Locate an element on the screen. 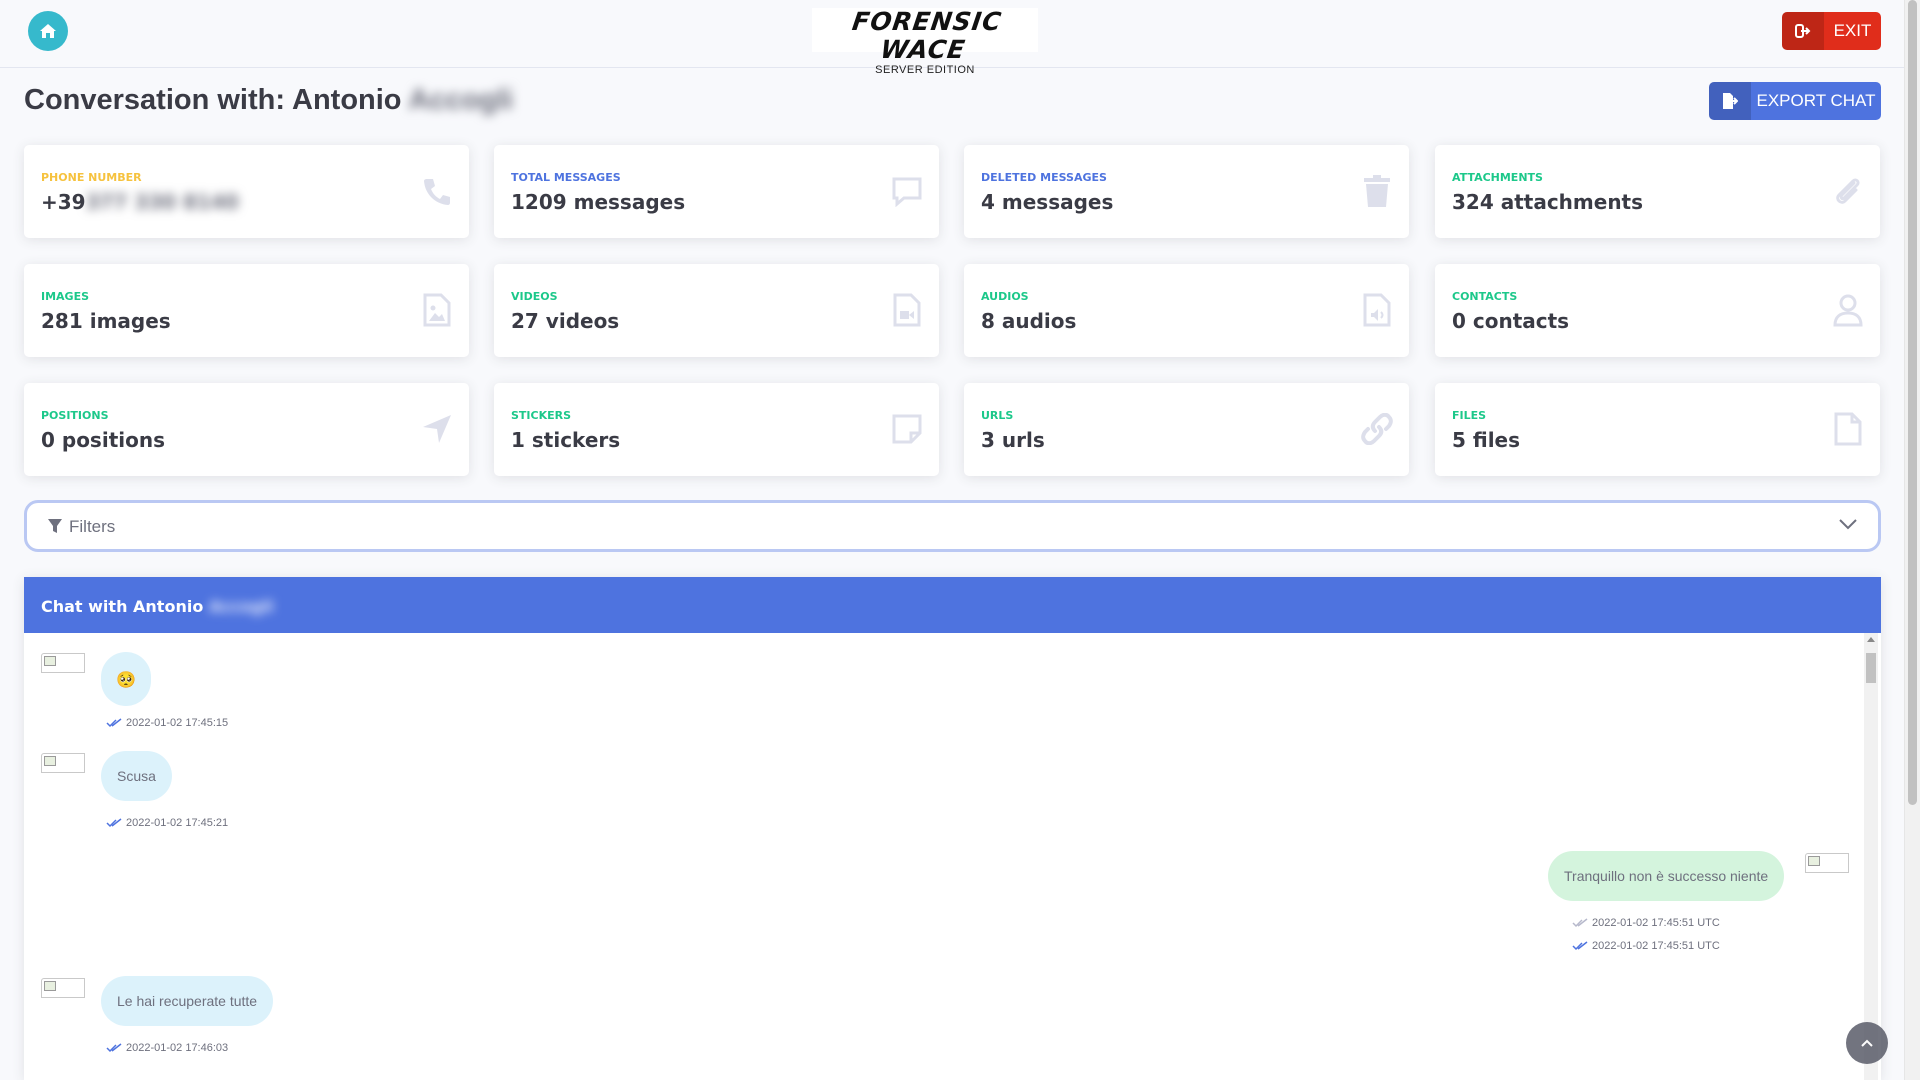 The image size is (1920, 1080). app-logo: FORENSIC WACE SERVER EDITION is located at coordinates (925, 41).